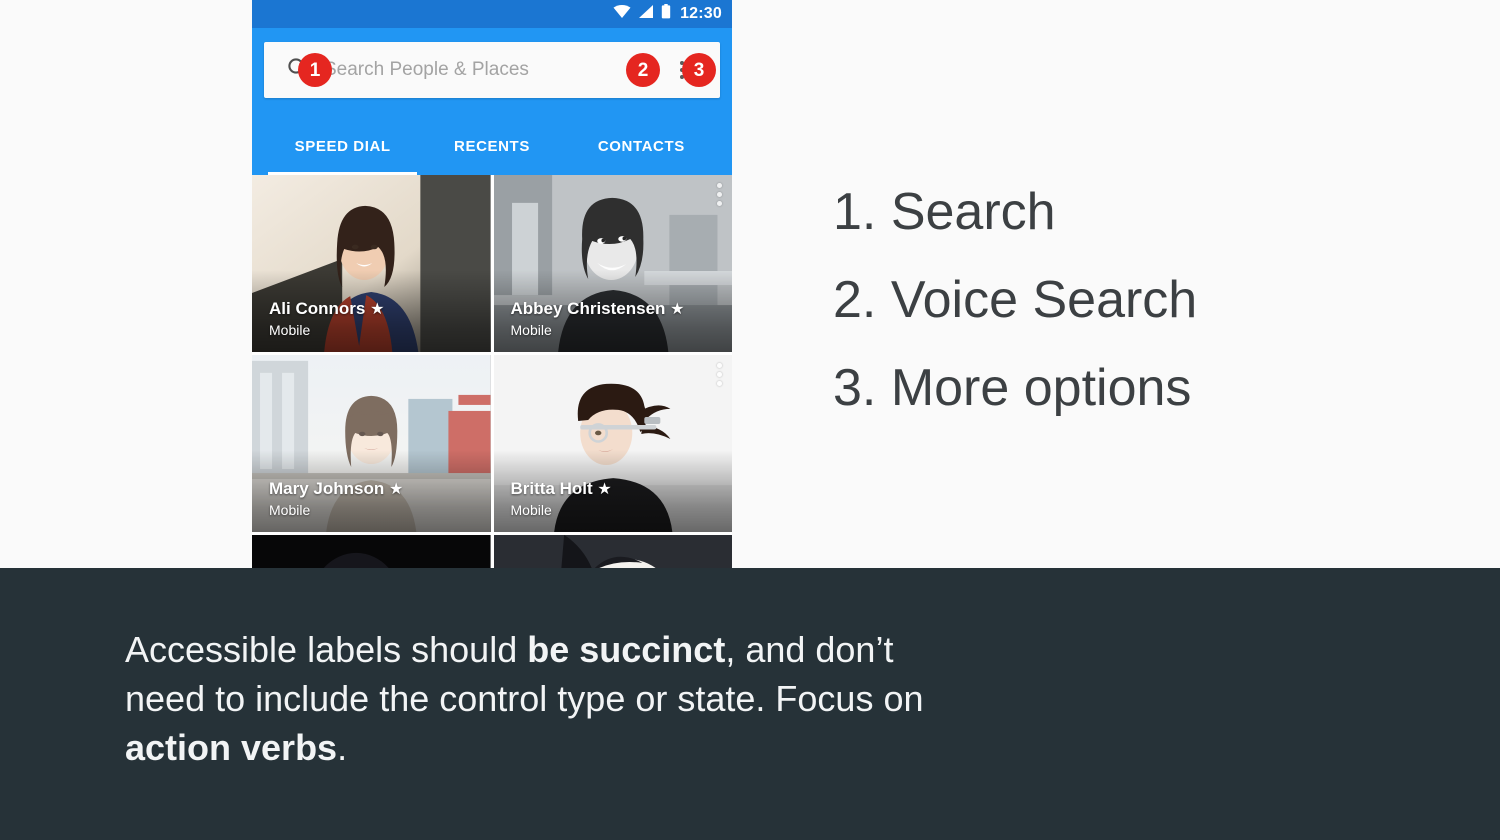 This screenshot has height=840, width=1500. I want to click on contact-card: Abbey Christensen ★ Mobile, so click(612, 263).